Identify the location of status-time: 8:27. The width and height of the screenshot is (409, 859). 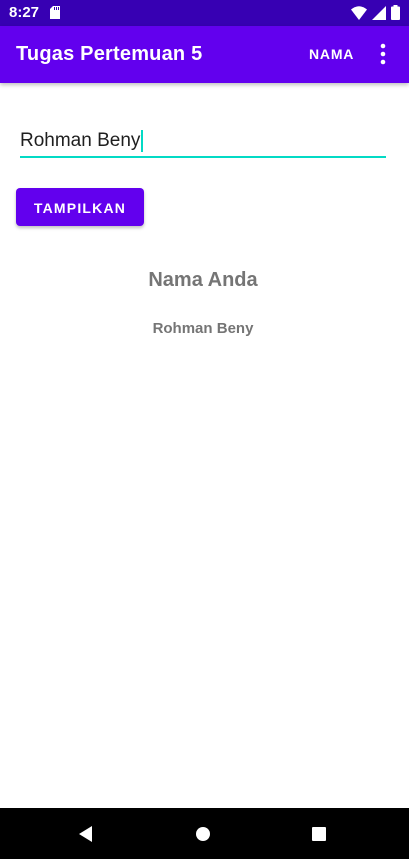
(24, 12).